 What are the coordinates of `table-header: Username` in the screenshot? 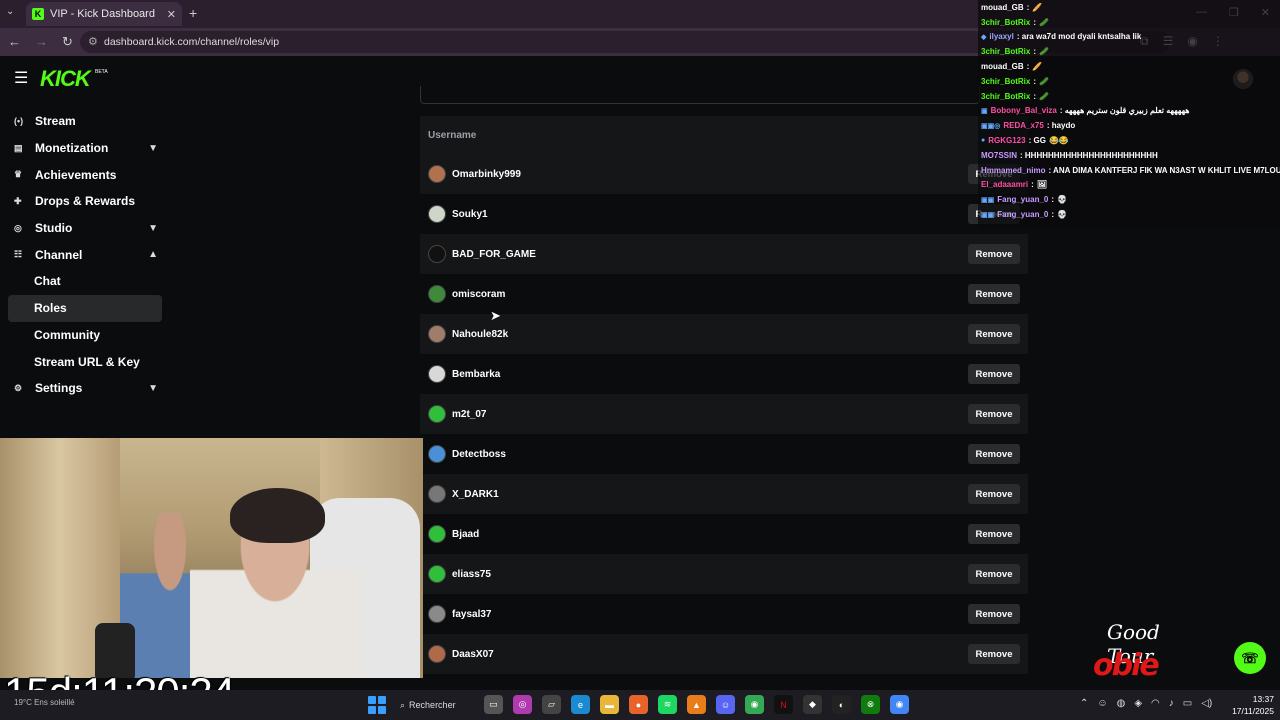 It's located at (724, 135).